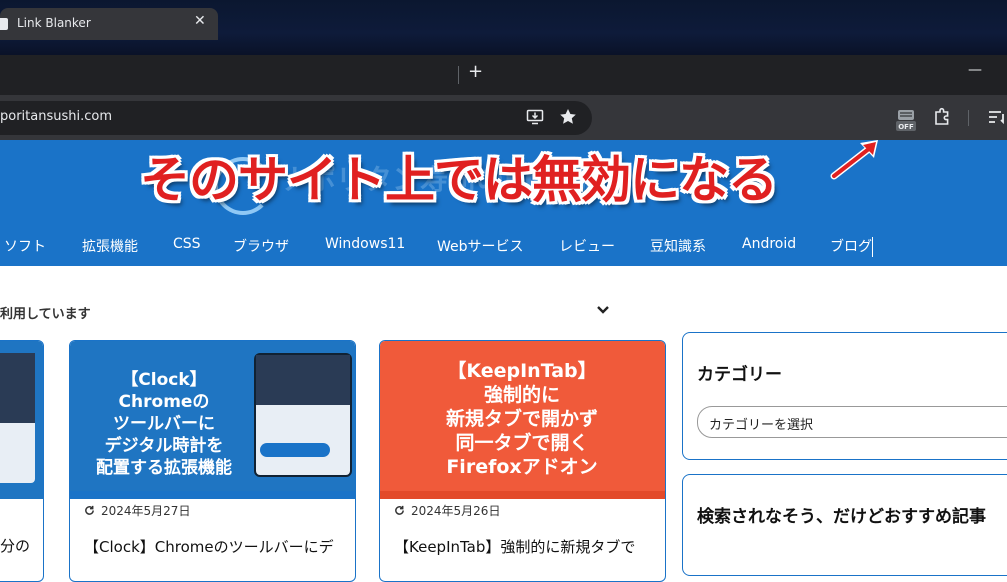 This screenshot has width=1007, height=582. I want to click on tab-link-blanker: Link Blanker ✕, so click(109, 24).